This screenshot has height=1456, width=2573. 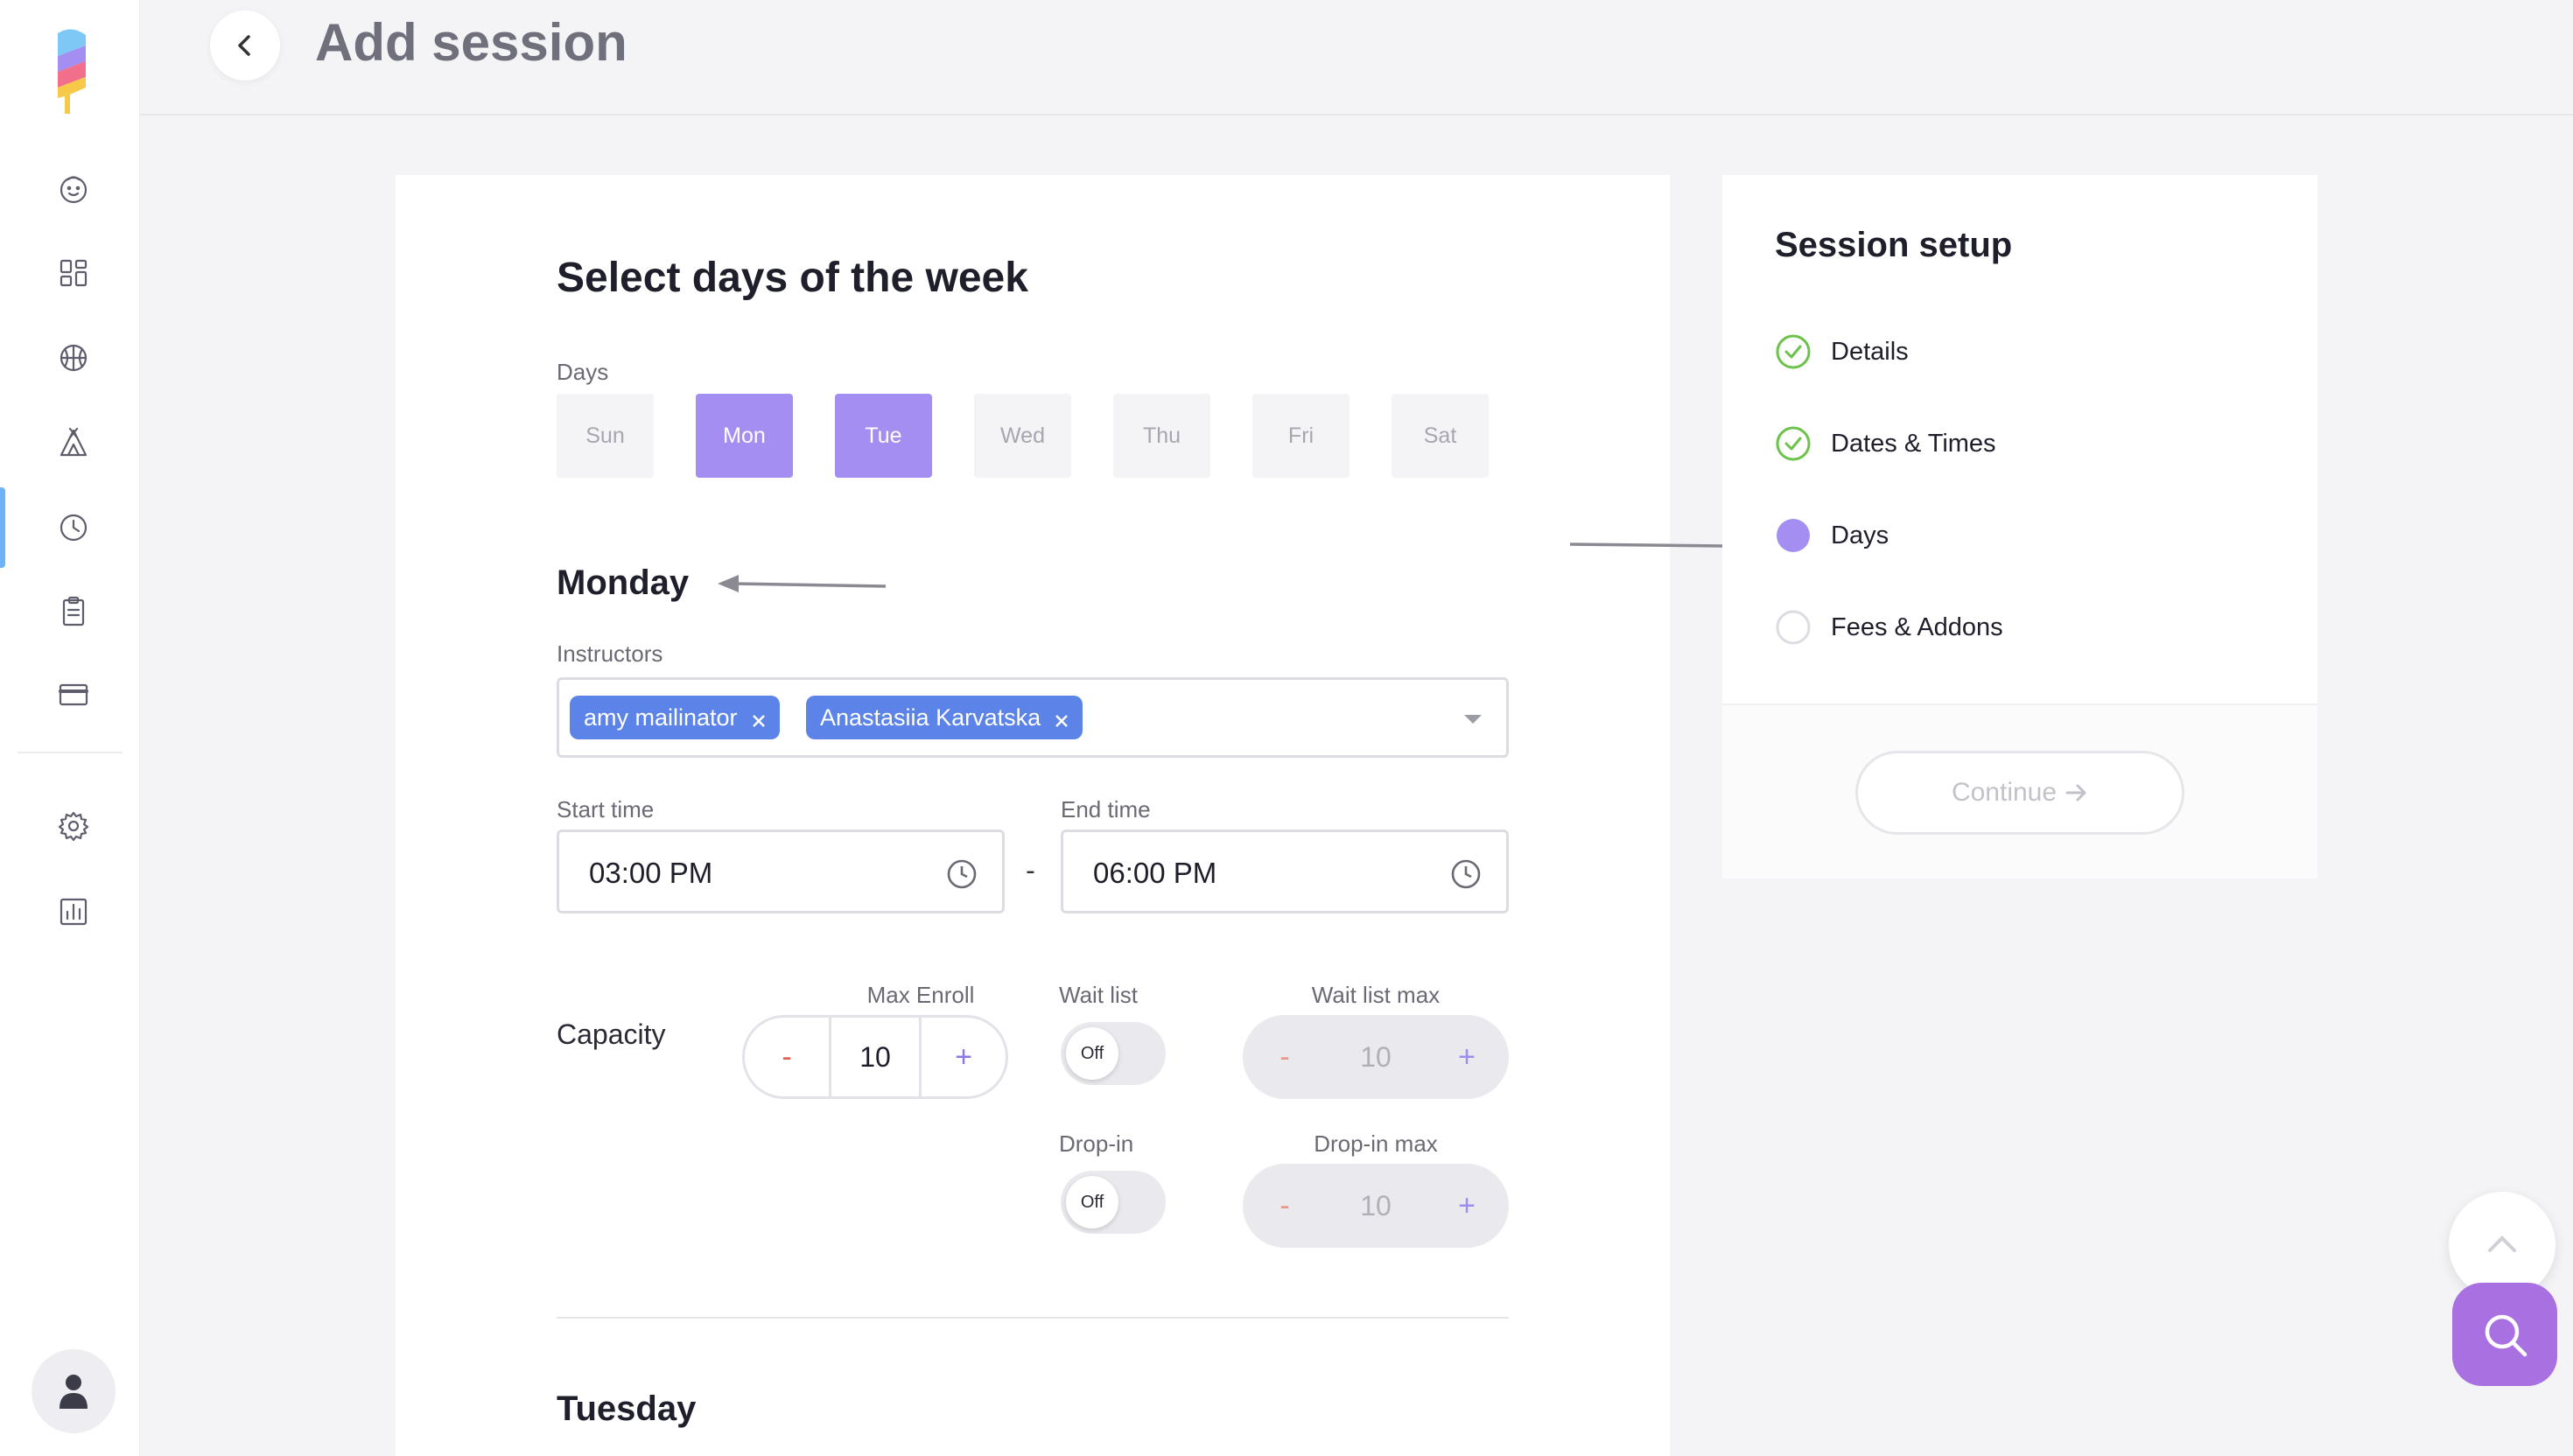 What do you see at coordinates (1285, 872) in the screenshot?
I see `end-time-input: 06:00 PM` at bounding box center [1285, 872].